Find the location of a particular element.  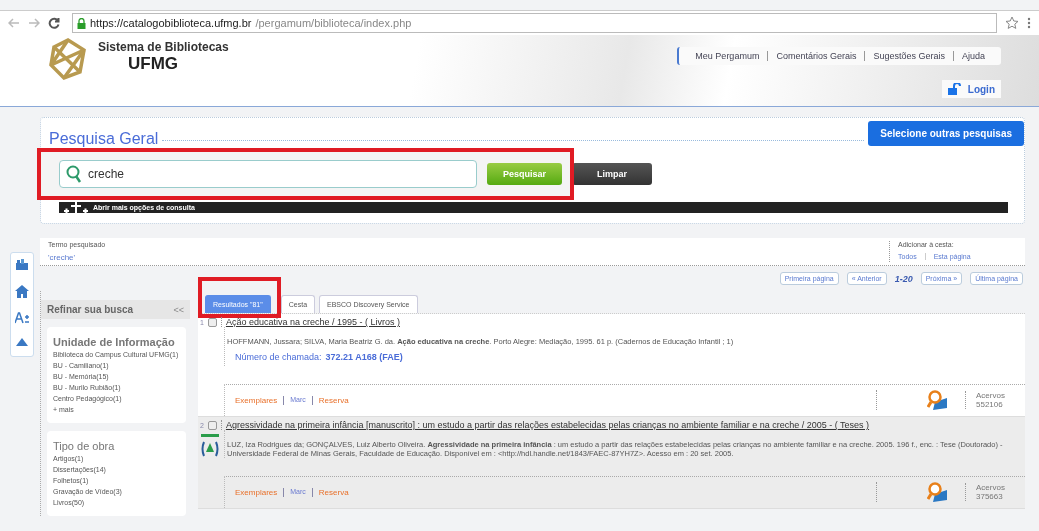

header-link: Ajuda is located at coordinates (972, 56).